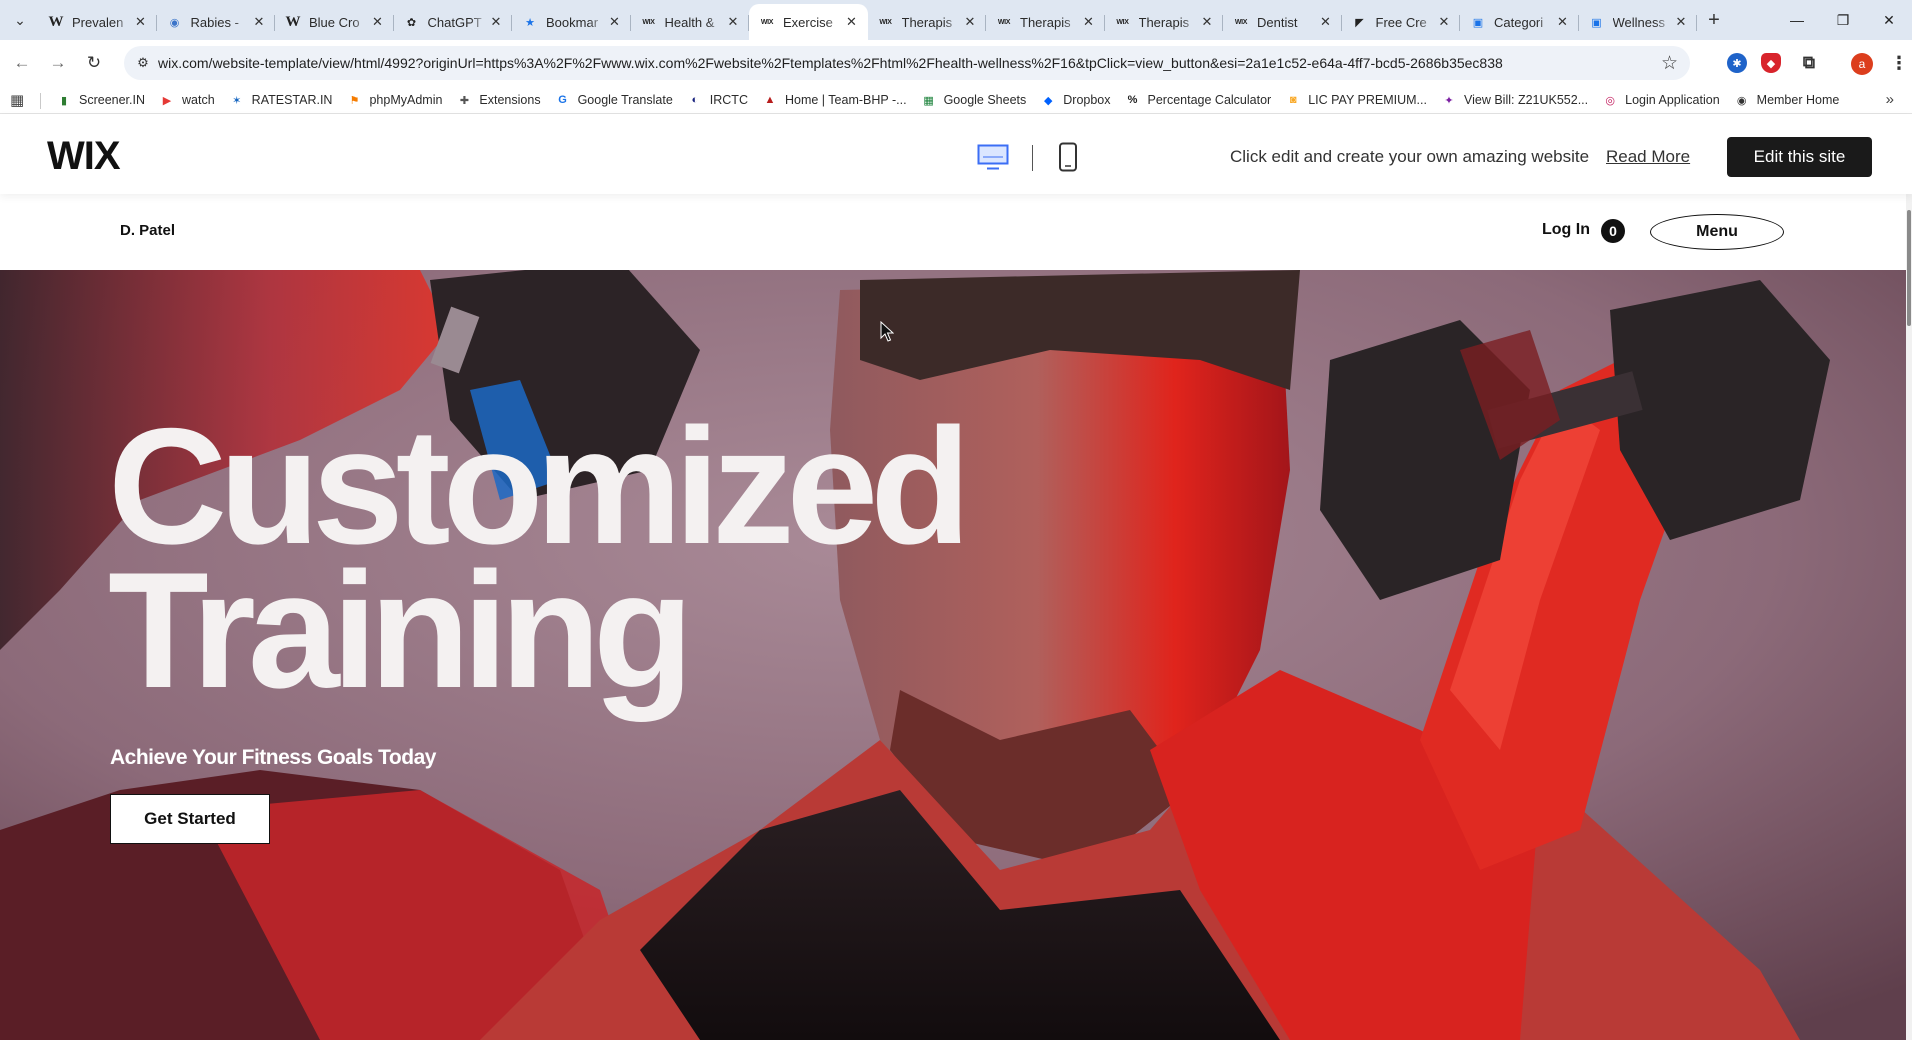 Image resolution: width=1912 pixels, height=1040 pixels. Describe the element at coordinates (17, 100) in the screenshot. I see `apps-grid-icon: ▦` at that location.